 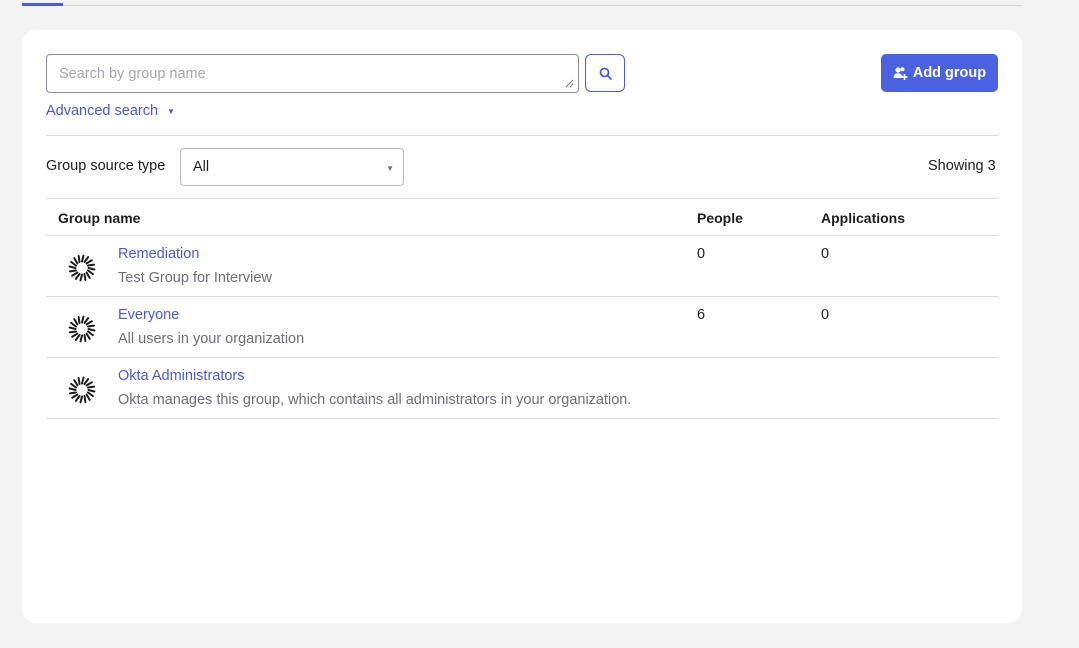 I want to click on tab-bar-underline, so click(x=522, y=5).